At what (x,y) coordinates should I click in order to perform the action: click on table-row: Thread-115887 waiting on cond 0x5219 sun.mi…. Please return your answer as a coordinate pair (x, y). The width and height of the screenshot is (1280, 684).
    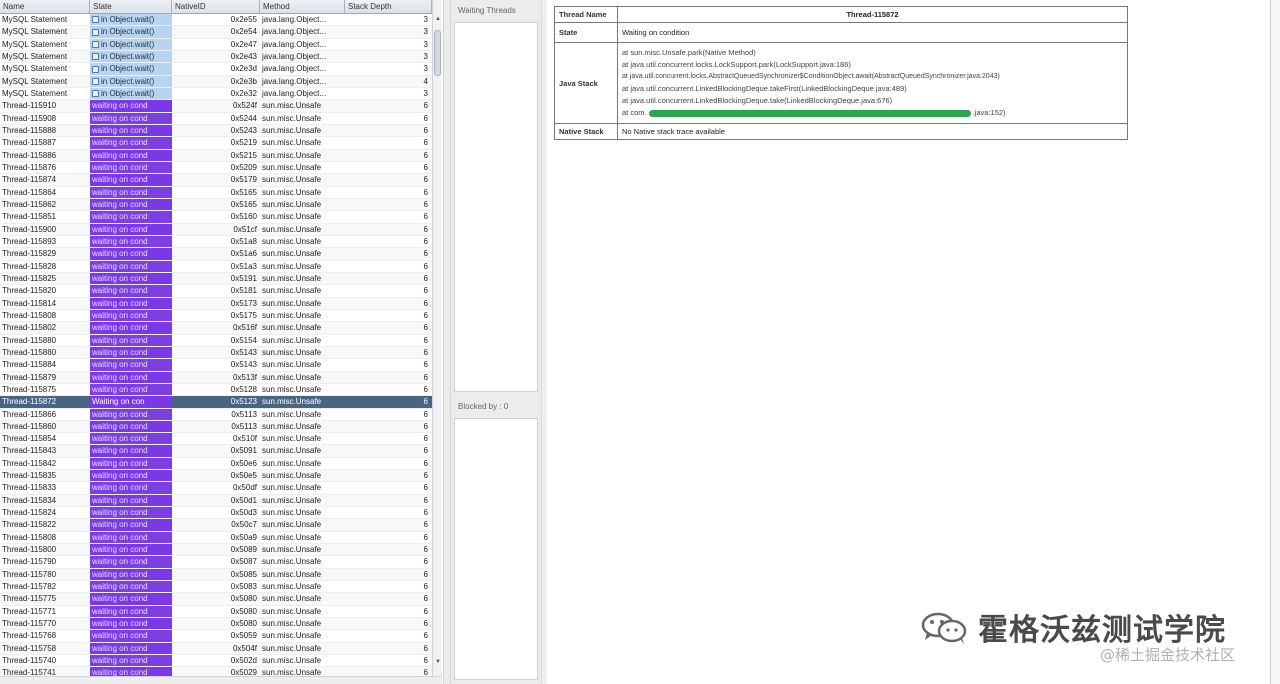
    Looking at the image, I should click on (216, 143).